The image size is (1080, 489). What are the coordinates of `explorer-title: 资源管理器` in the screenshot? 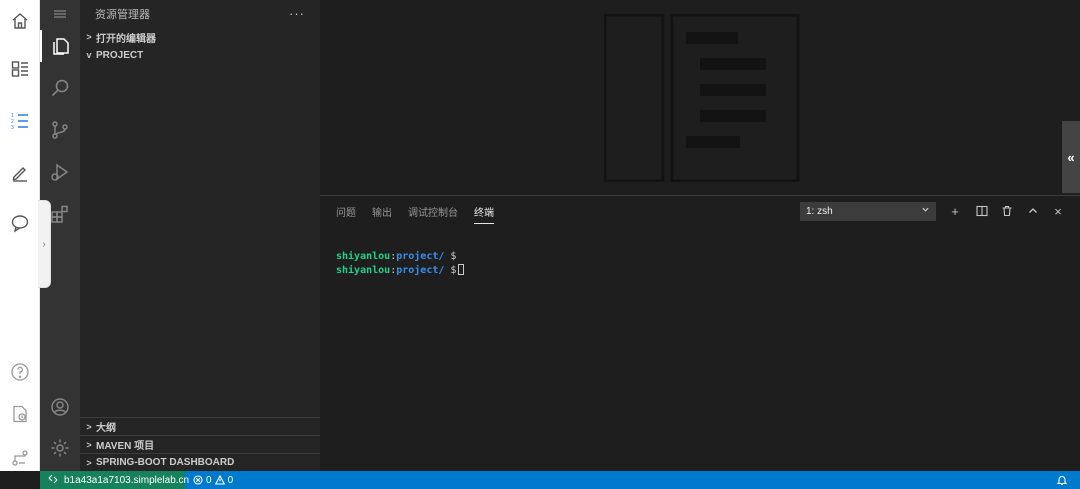 It's located at (122, 15).